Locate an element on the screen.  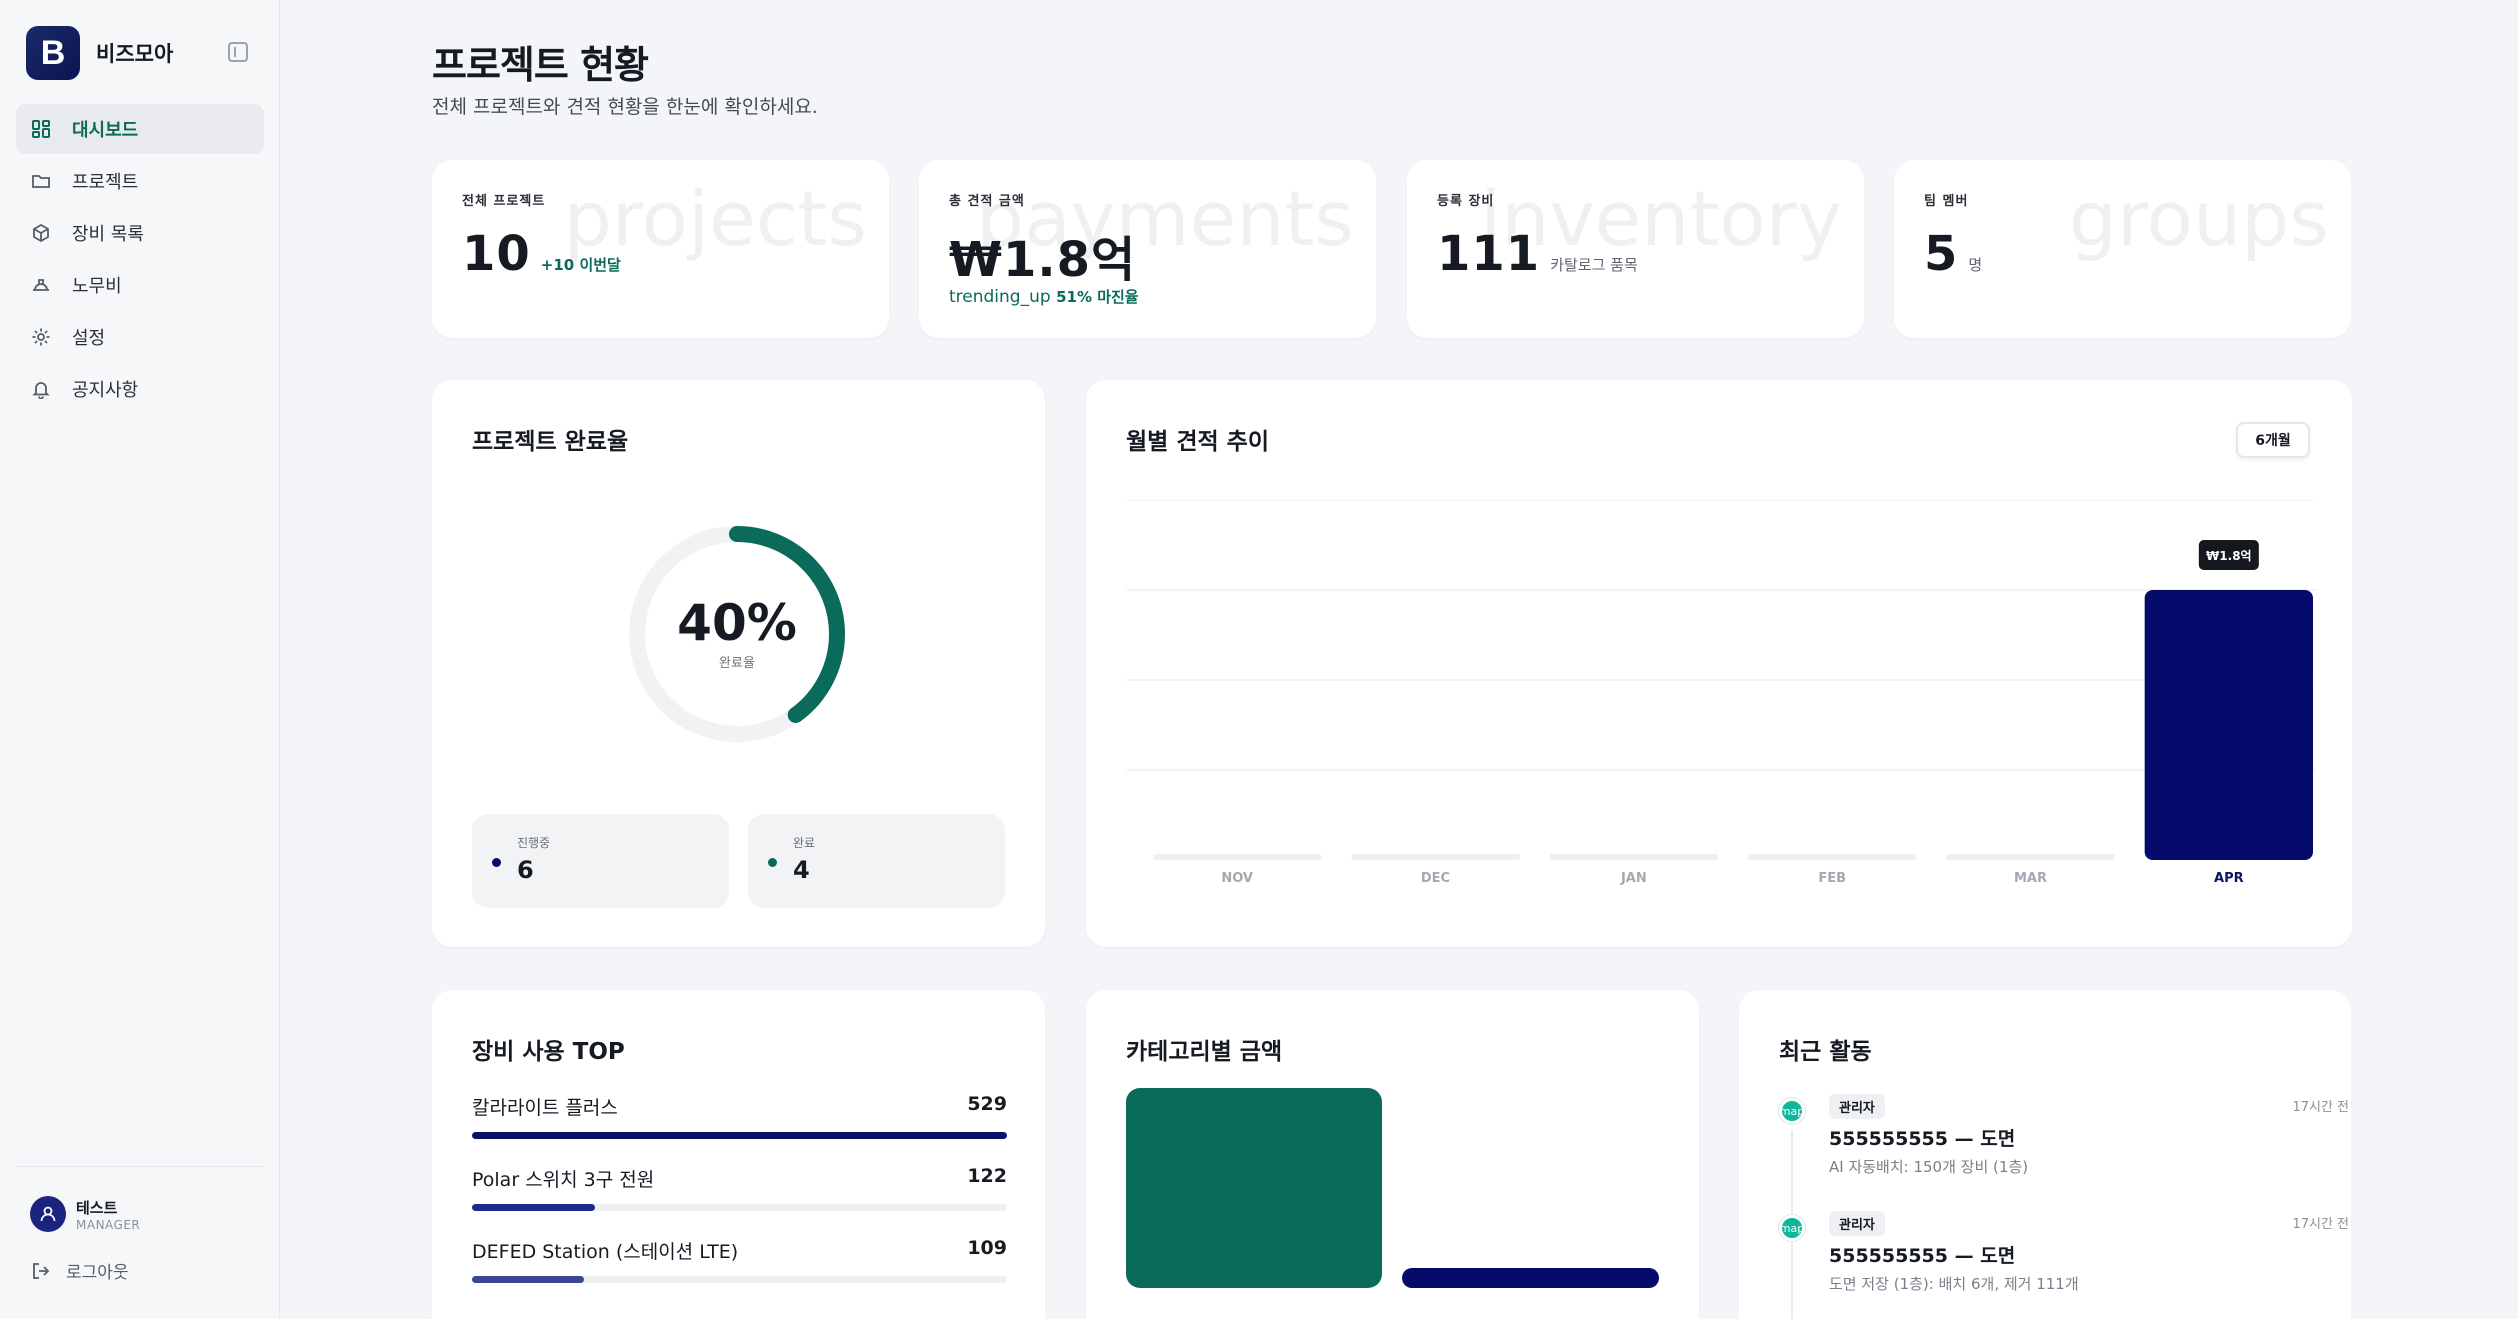
dashboard-icon is located at coordinates (41, 129).